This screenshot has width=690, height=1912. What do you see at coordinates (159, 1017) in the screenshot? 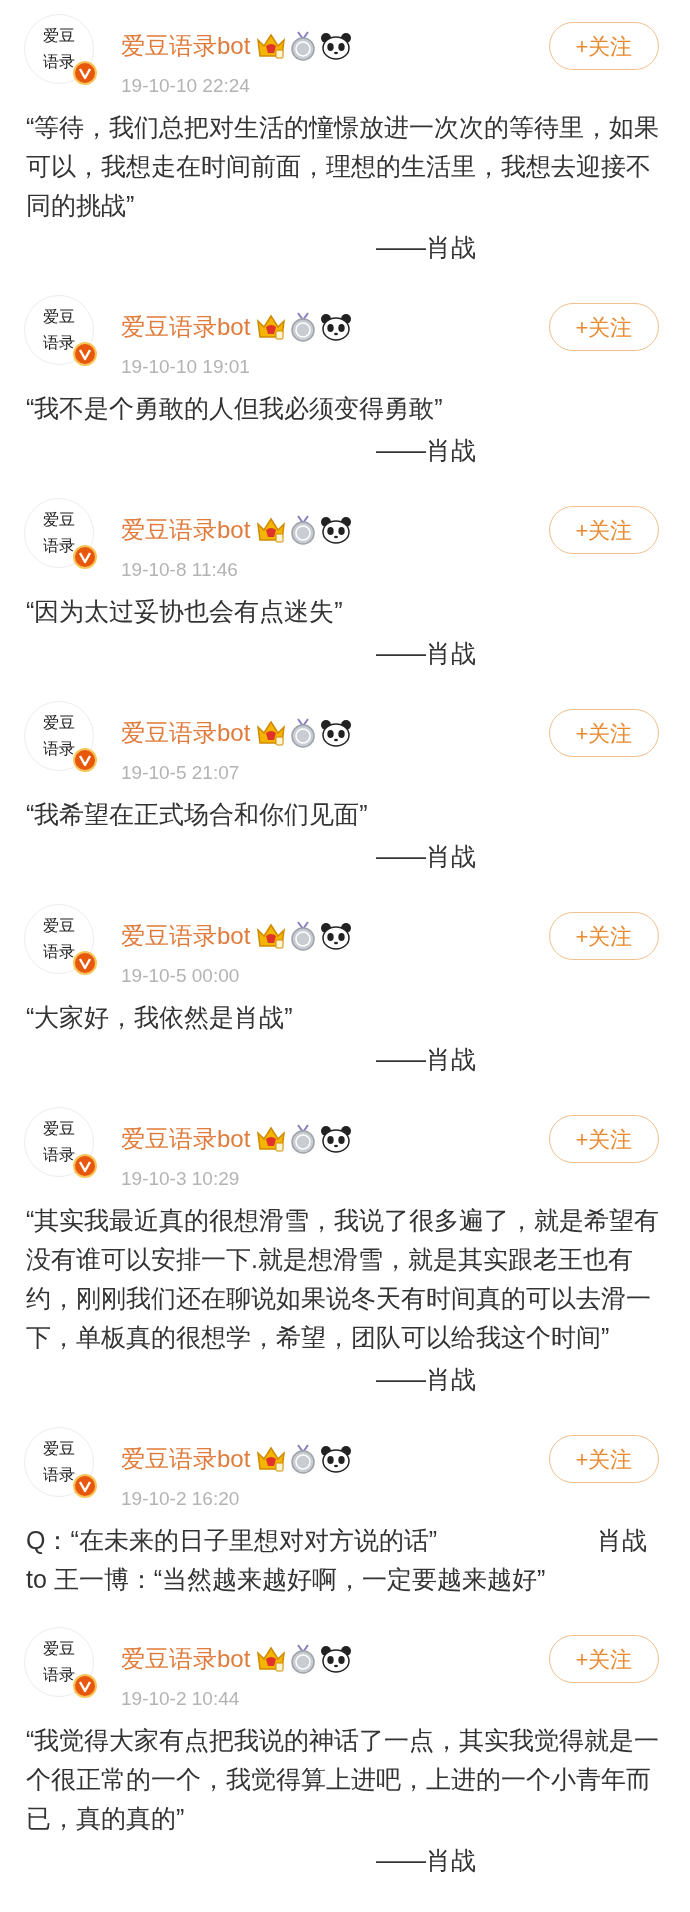
I see `post-text: “大家好，我依然是肖战”` at bounding box center [159, 1017].